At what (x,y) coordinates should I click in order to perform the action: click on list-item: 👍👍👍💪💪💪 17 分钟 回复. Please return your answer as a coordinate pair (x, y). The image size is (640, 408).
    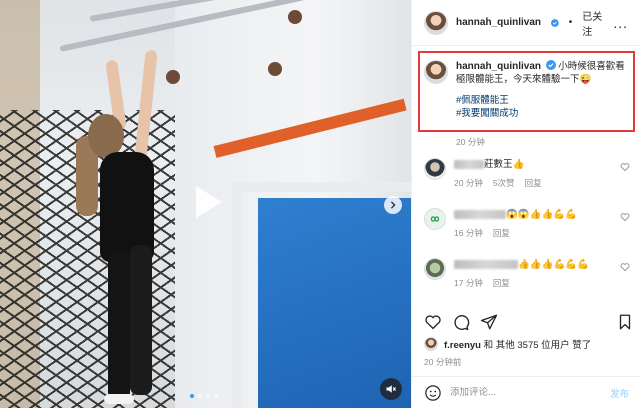
    Looking at the image, I should click on (530, 283).